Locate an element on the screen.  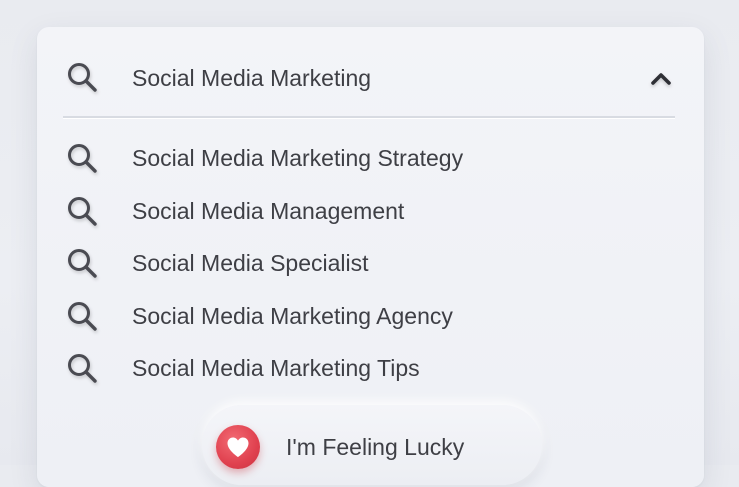
suggestion-item: Social Media Marketing Strategy is located at coordinates (370, 157).